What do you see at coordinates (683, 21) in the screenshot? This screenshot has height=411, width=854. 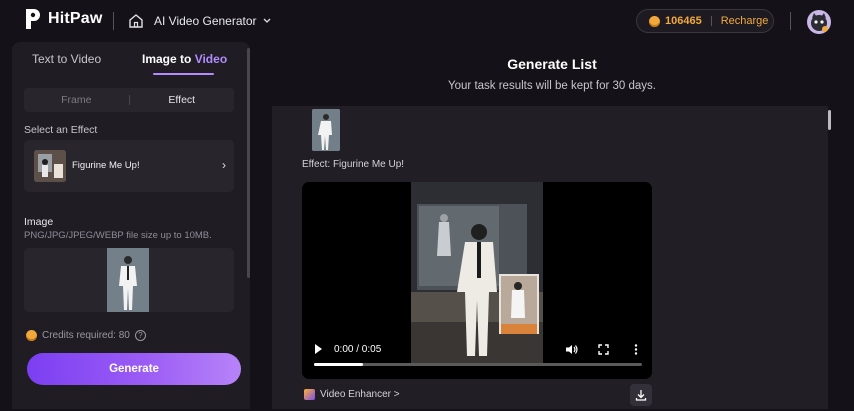 I see `credit-balance: 106465` at bounding box center [683, 21].